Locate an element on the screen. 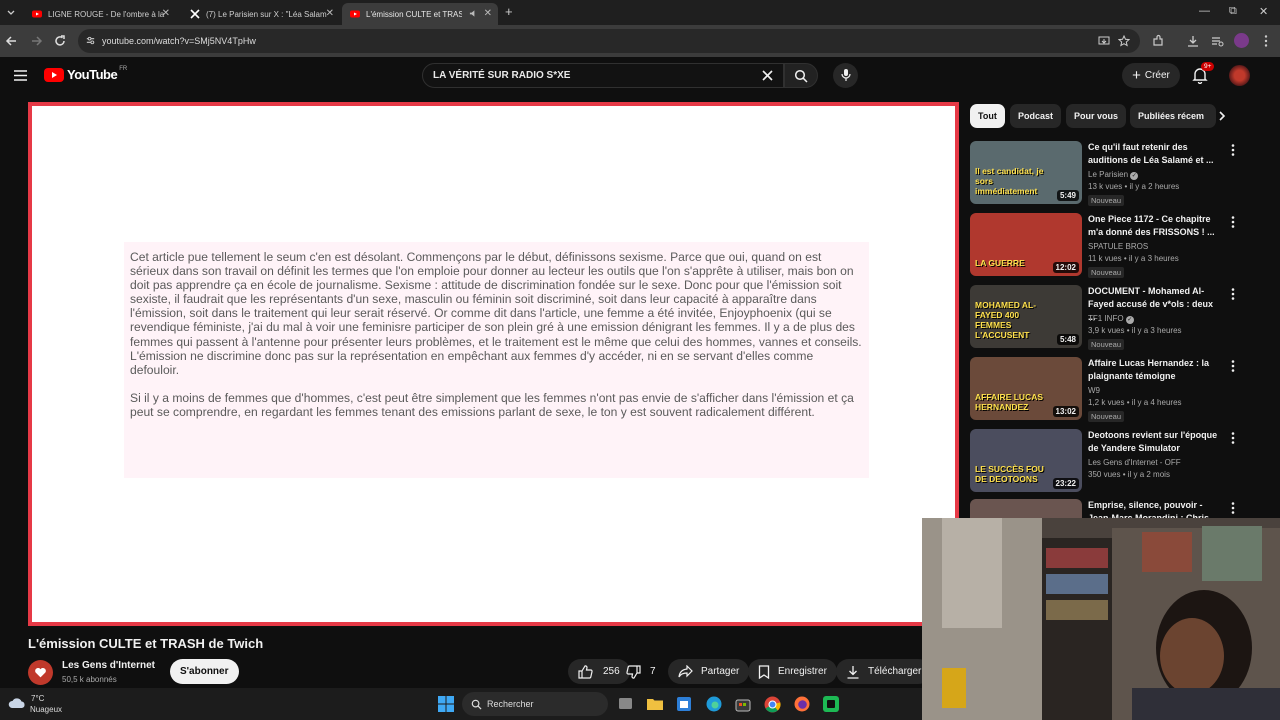 The width and height of the screenshot is (1280, 720). tab-ligne-rouge: LIGNE ROUGE - De l'ombre à la ✕ is located at coordinates (100, 14).